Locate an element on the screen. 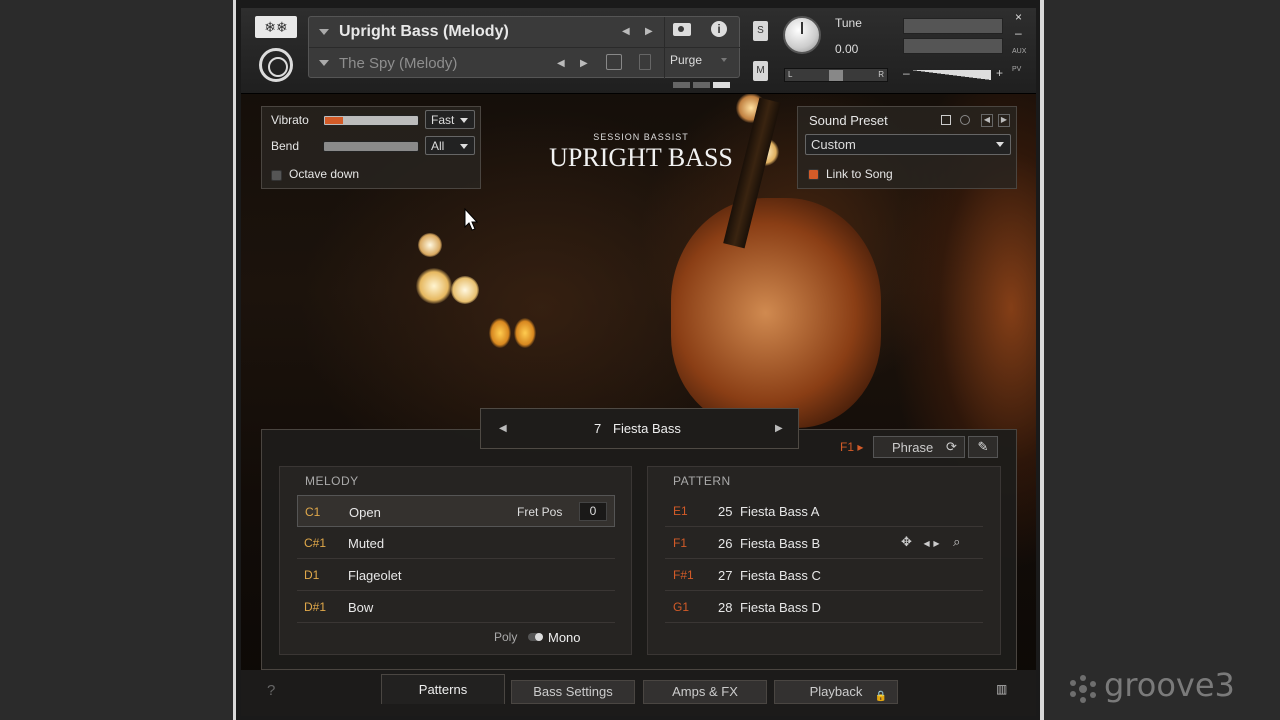 This screenshot has height=720, width=1280. tab-playback: Playback 🔒 is located at coordinates (836, 692).